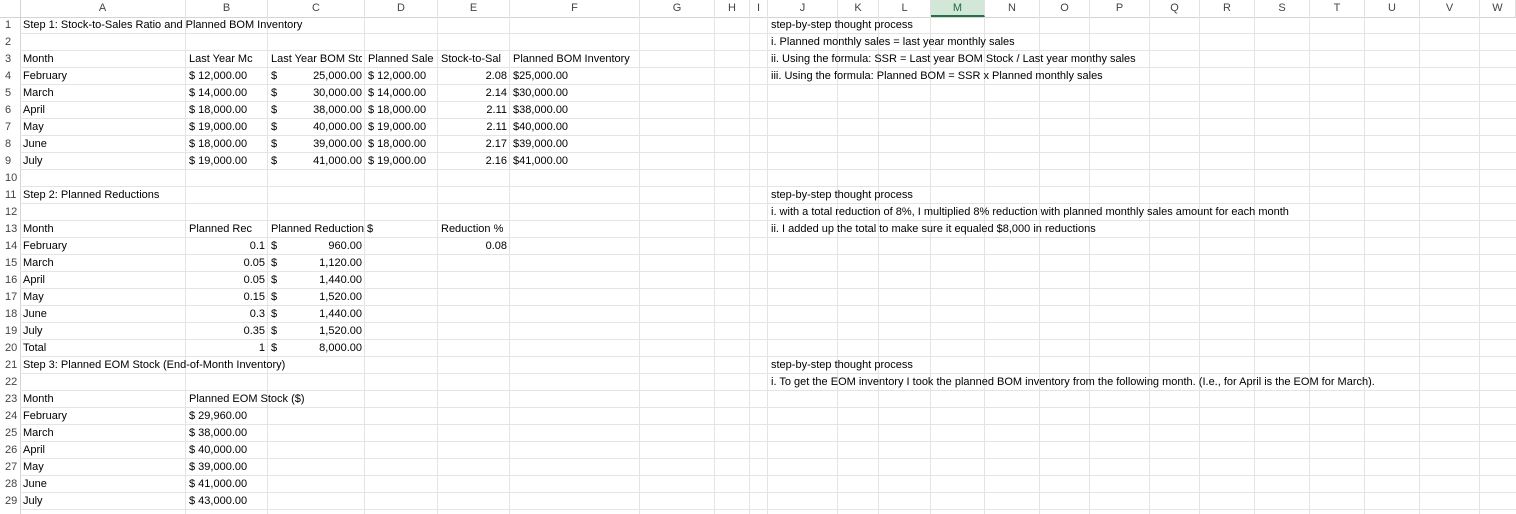 This screenshot has width=1516, height=514. What do you see at coordinates (316, 161) in the screenshot?
I see `currency-cell: 41,000.00` at bounding box center [316, 161].